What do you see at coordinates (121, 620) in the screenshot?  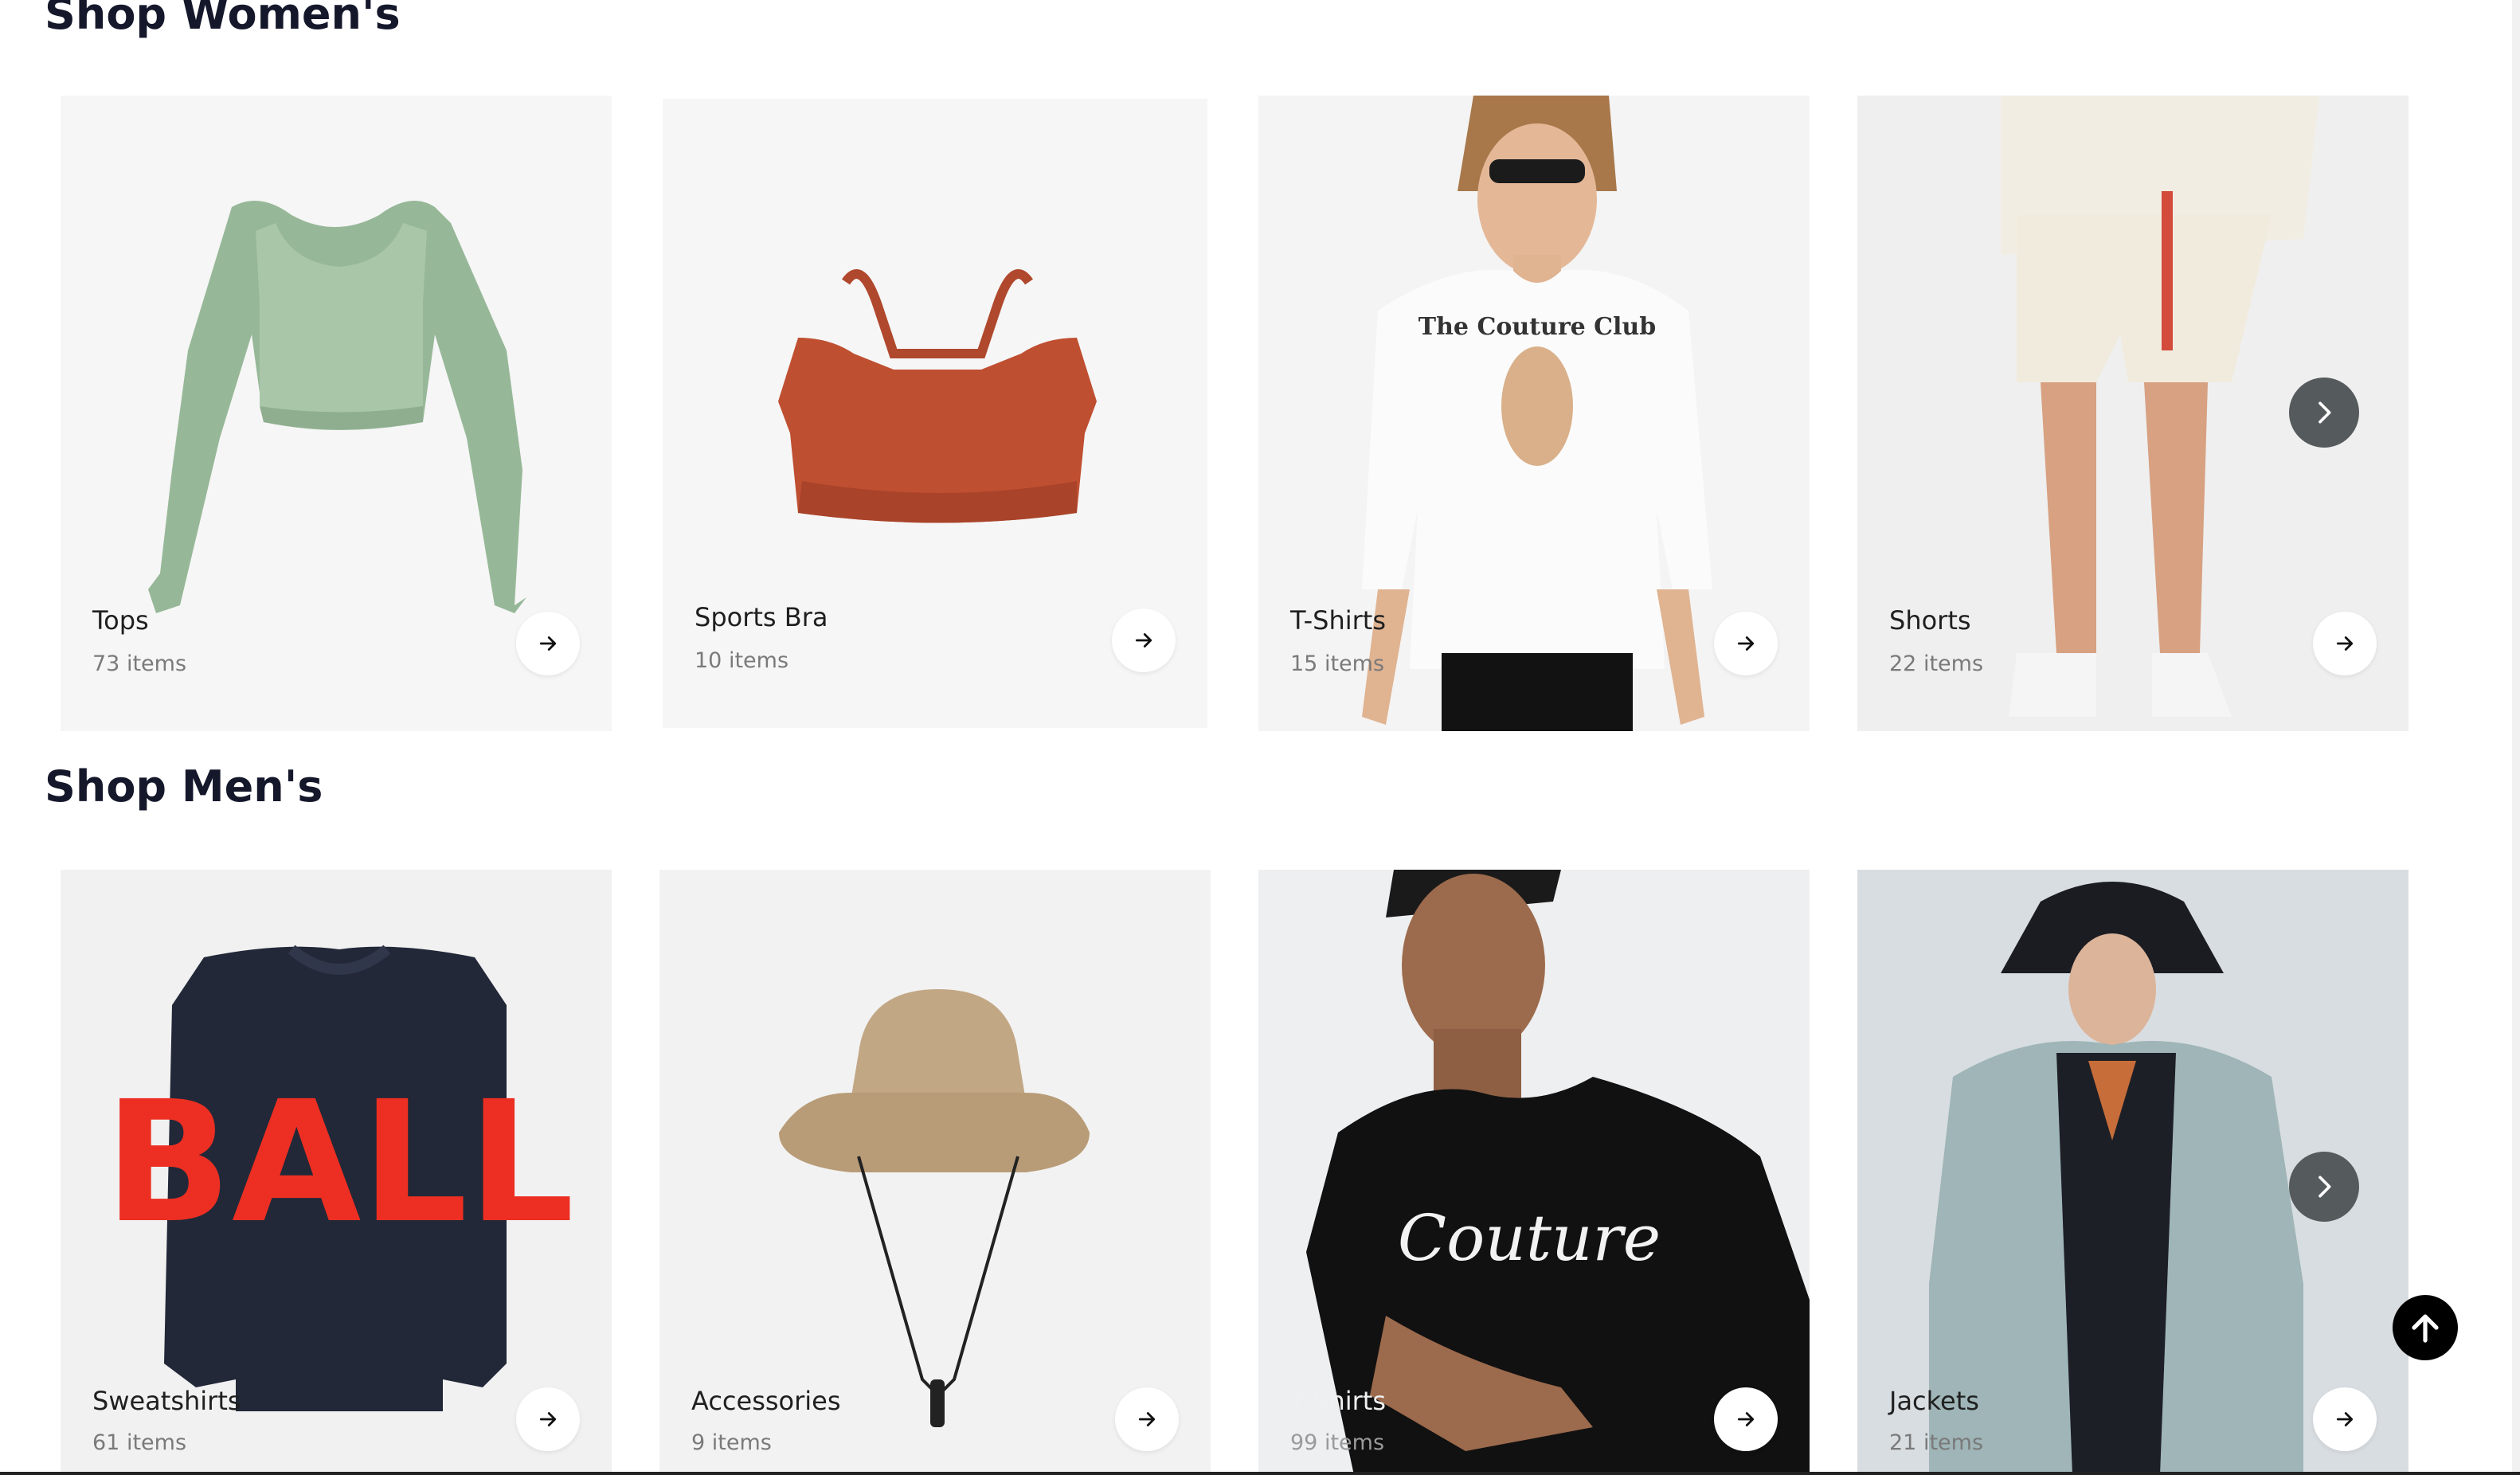 I see `category-label: Tops` at bounding box center [121, 620].